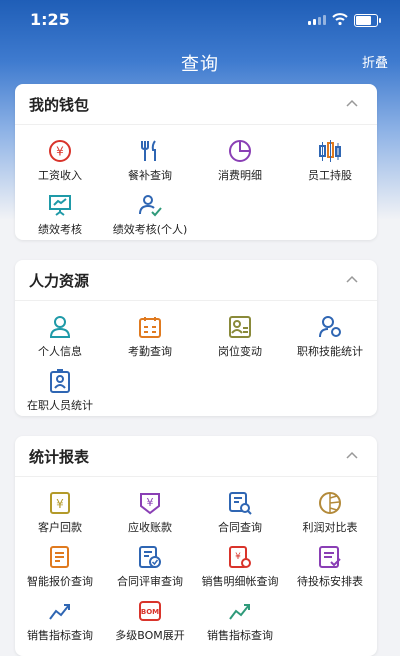 The image size is (400, 656). Describe the element at coordinates (59, 557) in the screenshot. I see `smart-quote-icon` at that location.